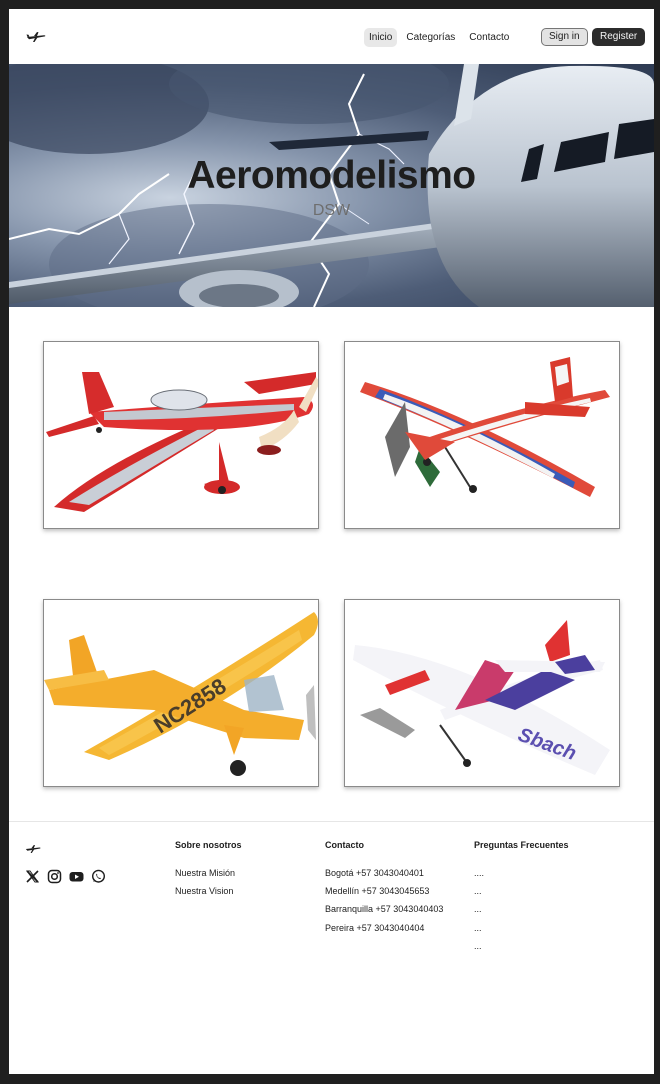  I want to click on footer-contact-medellin: Medellín +57 3043045653, so click(384, 891).